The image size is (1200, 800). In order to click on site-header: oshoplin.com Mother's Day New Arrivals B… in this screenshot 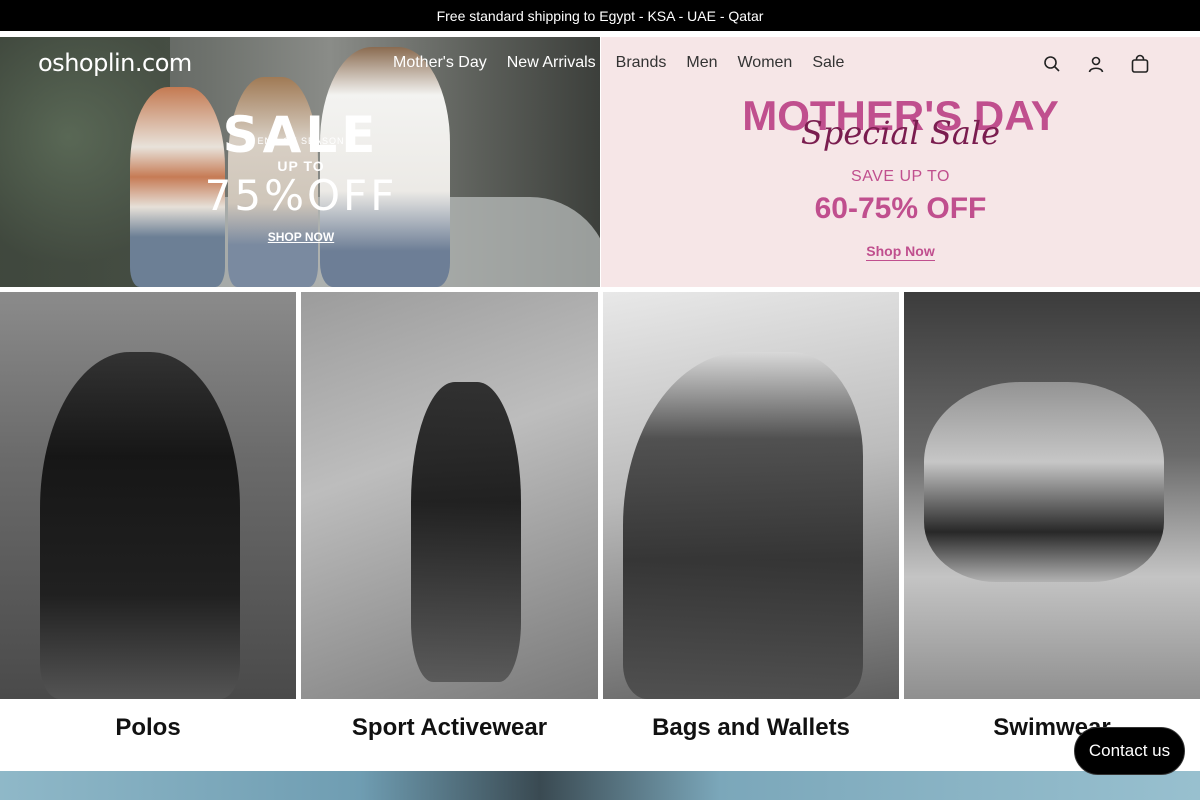, I will do `click(600, 65)`.